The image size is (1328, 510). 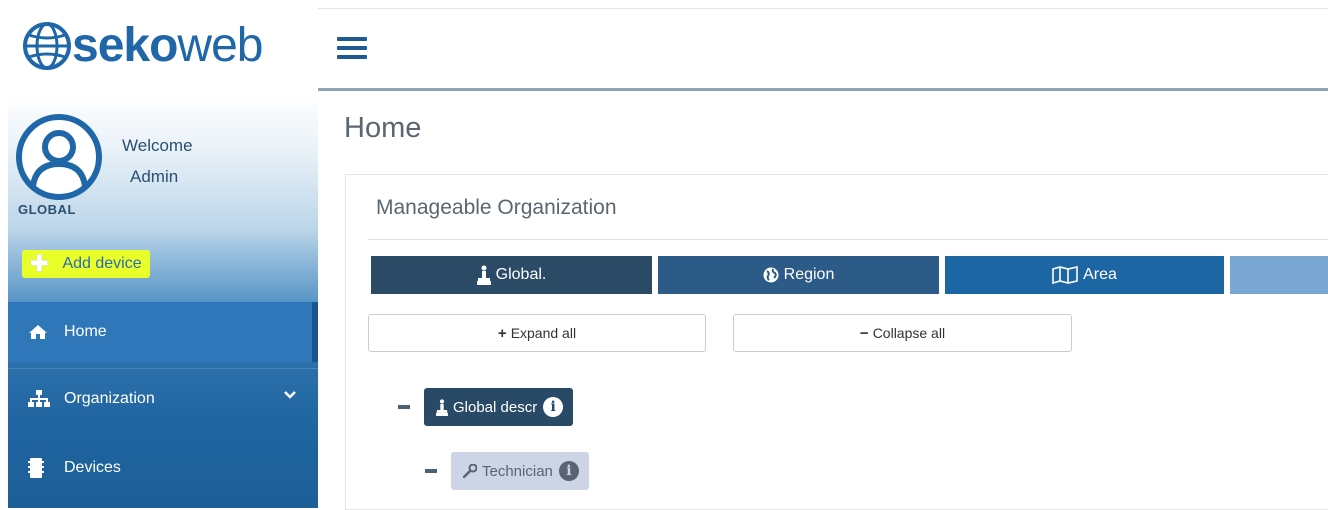 What do you see at coordinates (470, 471) in the screenshot?
I see `wrench-icon` at bounding box center [470, 471].